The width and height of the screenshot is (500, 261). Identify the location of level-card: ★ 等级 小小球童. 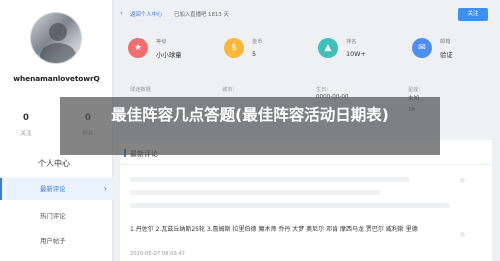
(165, 50).